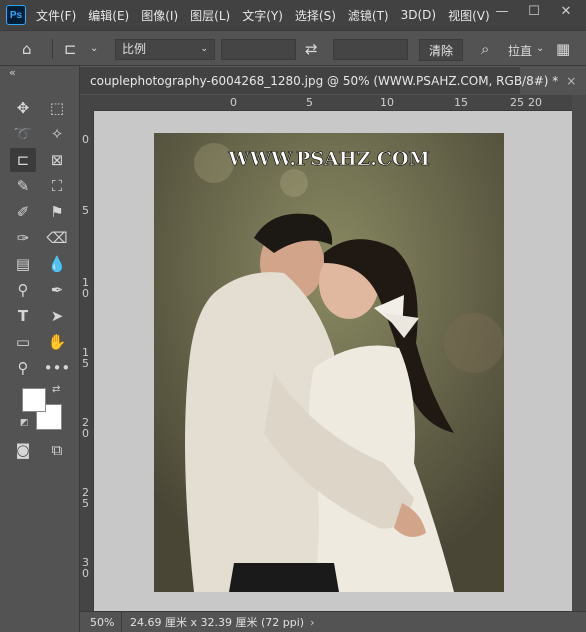 The height and width of the screenshot is (632, 586). I want to click on hand-tool-icon: ✋, so click(57, 342).